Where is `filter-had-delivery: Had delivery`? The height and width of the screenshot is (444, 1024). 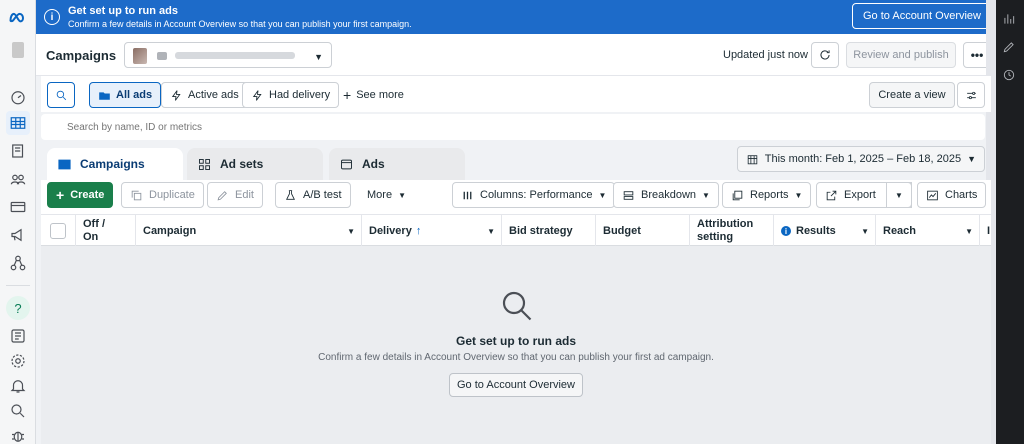 filter-had-delivery: Had delivery is located at coordinates (291, 95).